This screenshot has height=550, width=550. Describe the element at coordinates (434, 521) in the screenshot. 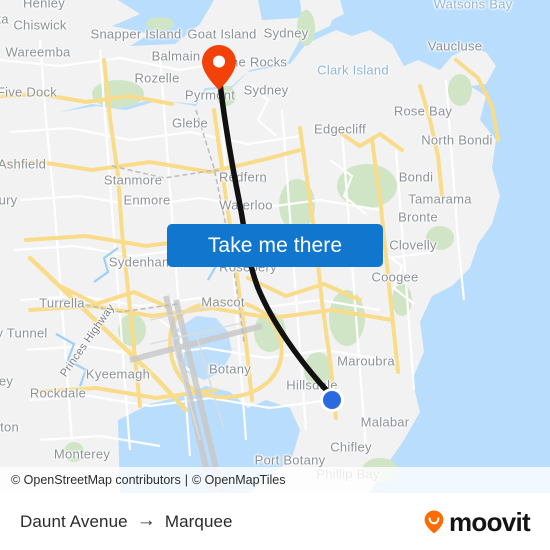

I see `moovit-pin-icon` at that location.